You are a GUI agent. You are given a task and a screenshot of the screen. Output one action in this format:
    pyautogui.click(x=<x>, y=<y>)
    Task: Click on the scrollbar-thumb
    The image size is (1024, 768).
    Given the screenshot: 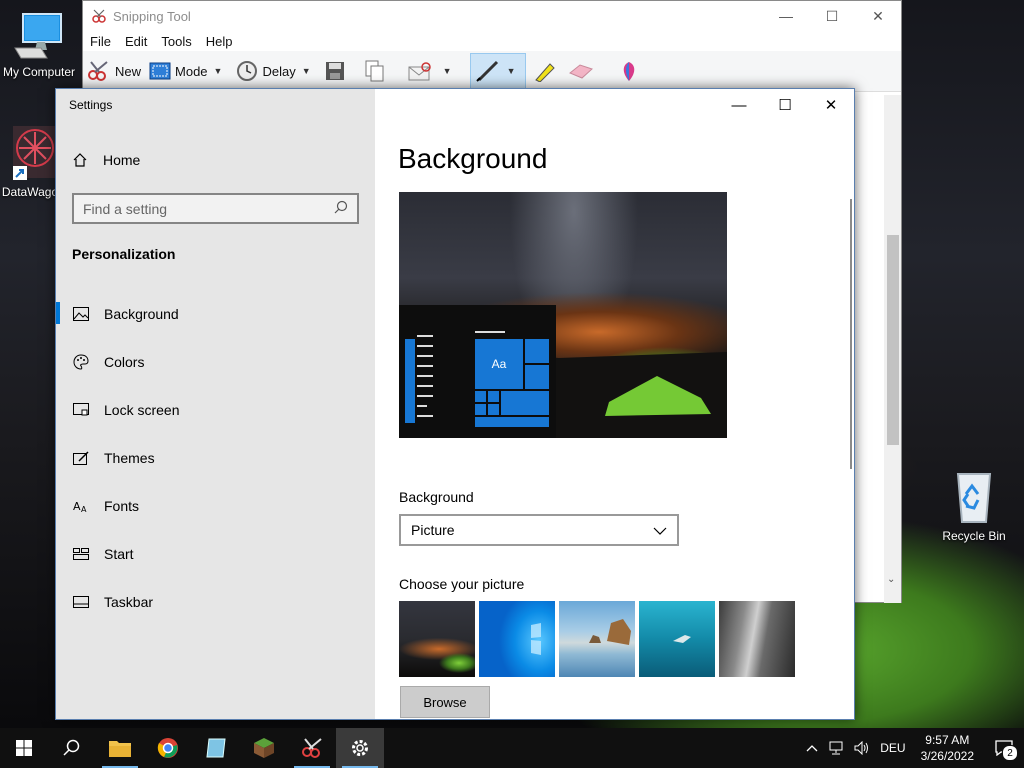 What is the action you would take?
    pyautogui.click(x=893, y=340)
    